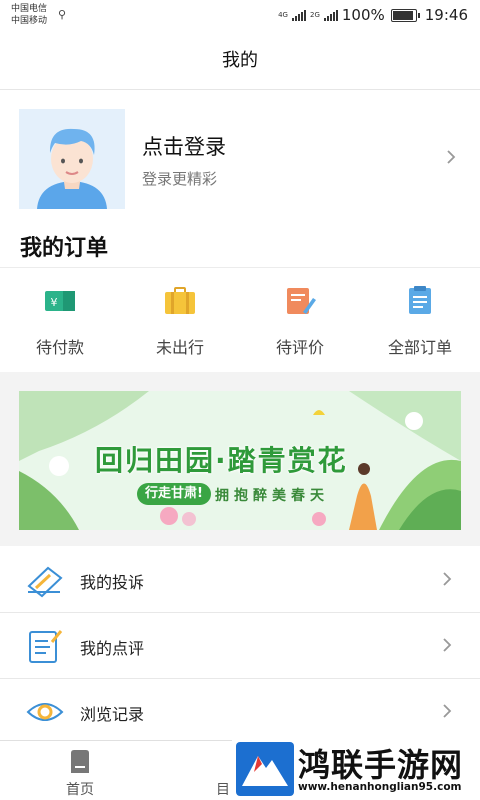 The height and width of the screenshot is (800, 480). Describe the element at coordinates (301, 301) in the screenshot. I see `note-pen-icon` at that location.